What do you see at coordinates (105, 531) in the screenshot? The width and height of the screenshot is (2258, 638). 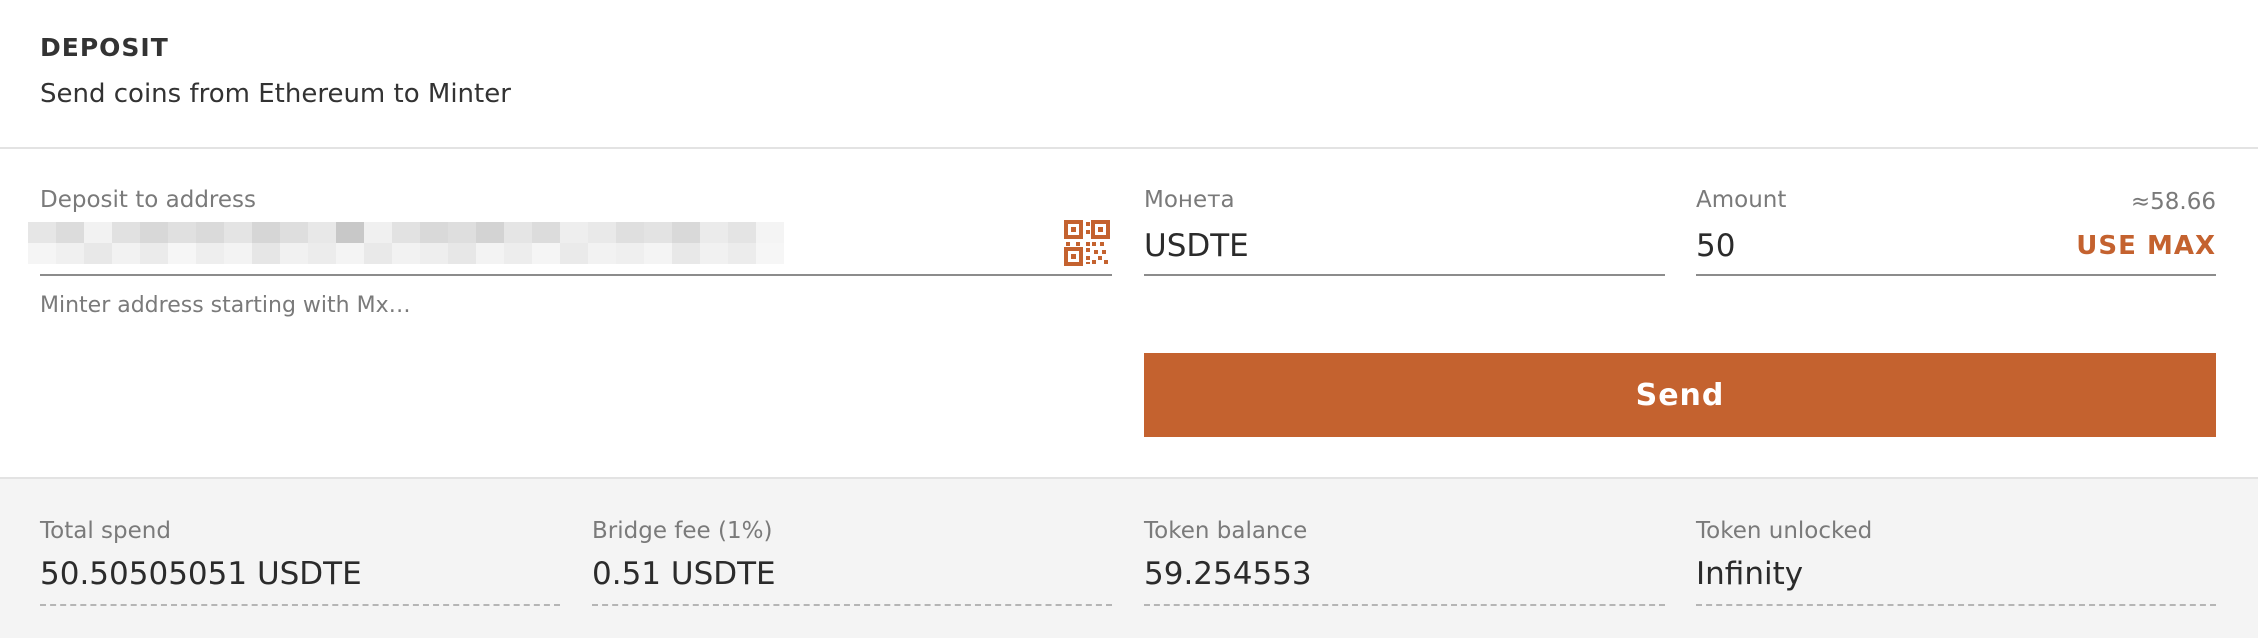 I see `total-spend-label: Total spend` at bounding box center [105, 531].